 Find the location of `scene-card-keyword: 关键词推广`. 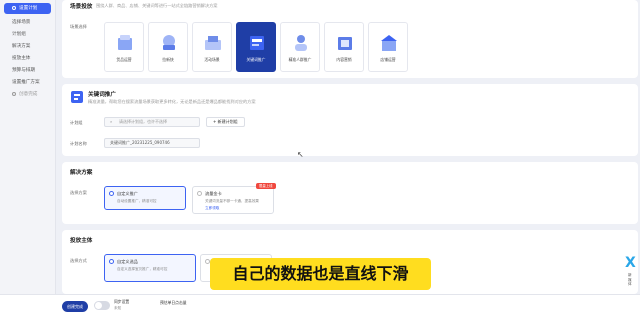

scene-card-keyword: 关键词推广 is located at coordinates (256, 47).